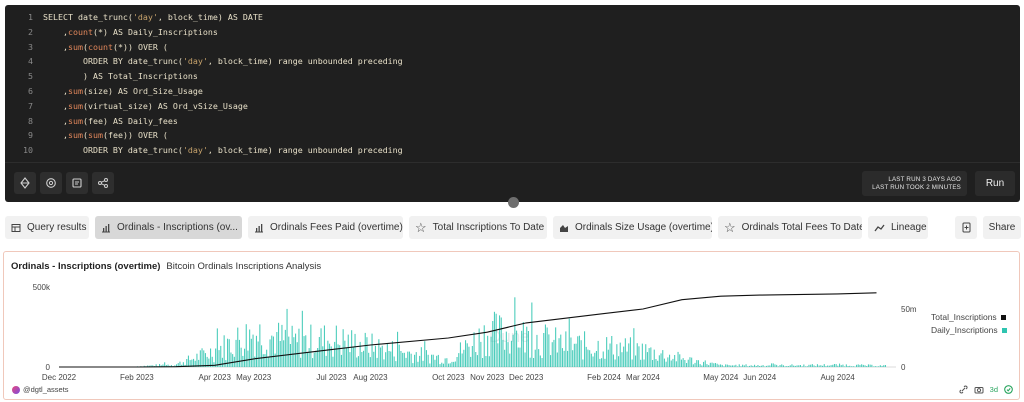 Image resolution: width=1024 pixels, height=402 pixels. Describe the element at coordinates (77, 183) in the screenshot. I see `snippet-button` at that location.